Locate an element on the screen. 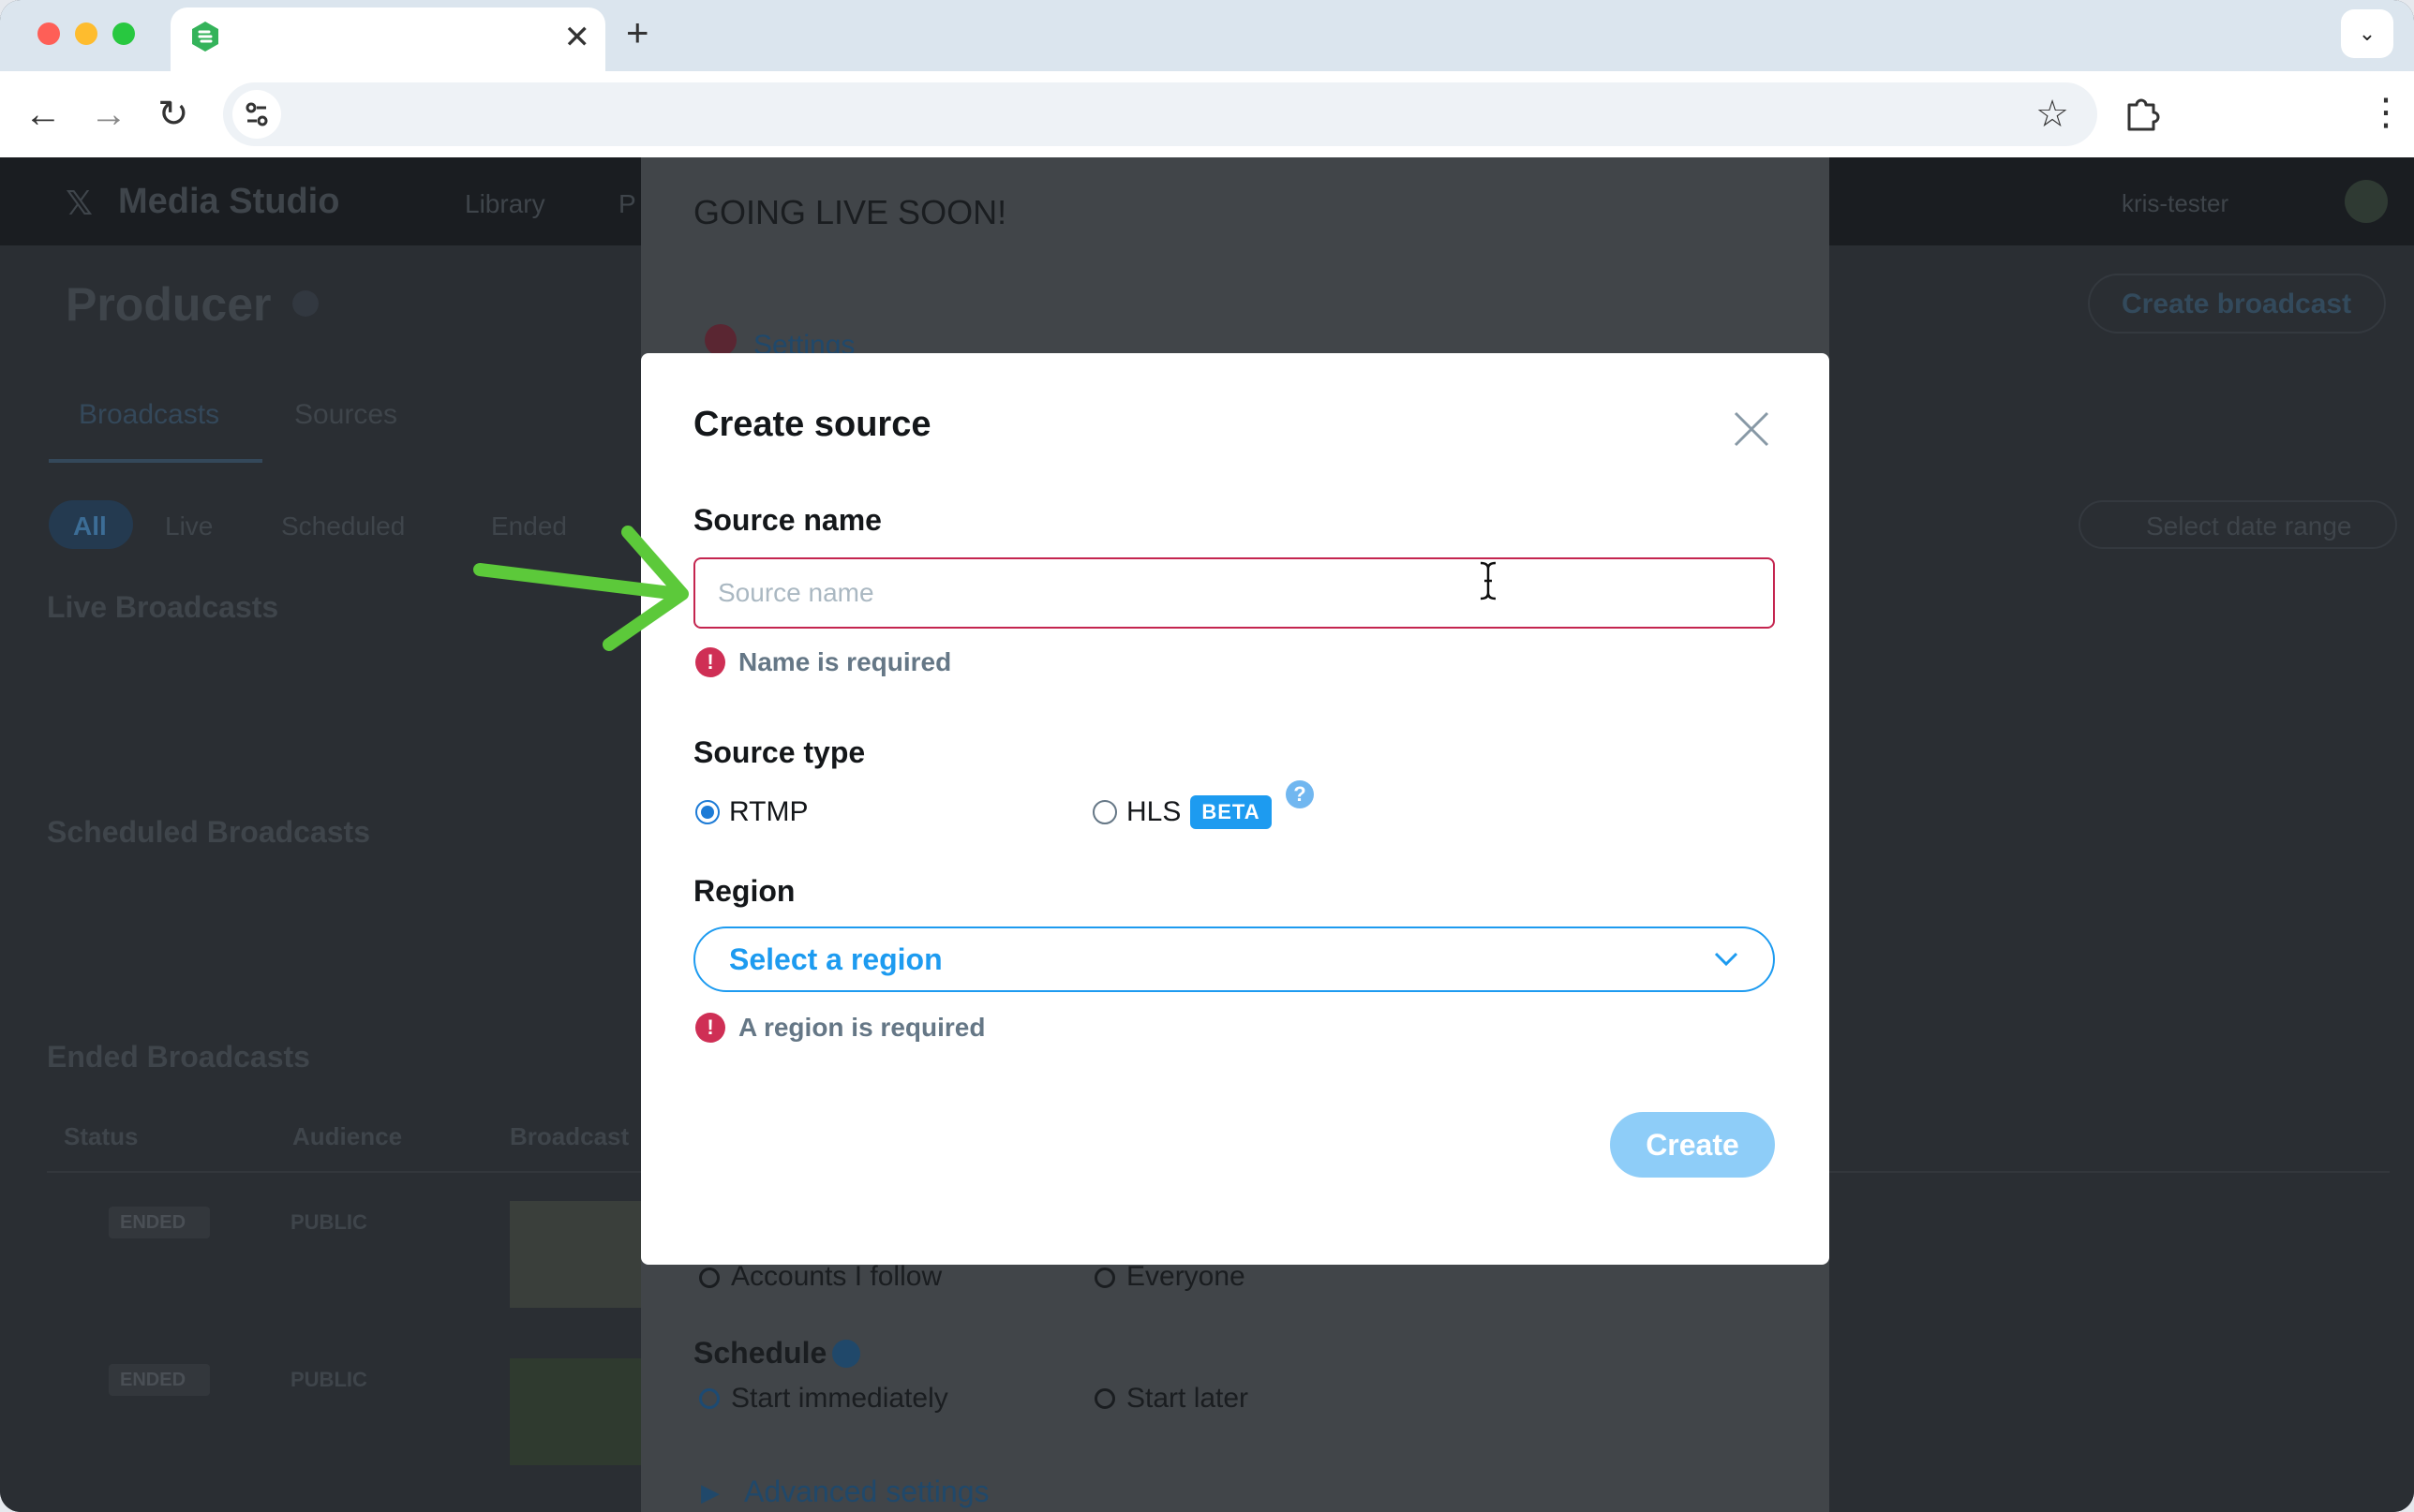 This screenshot has height=1512, width=2414. region-error-text: A region is required is located at coordinates (862, 1027).